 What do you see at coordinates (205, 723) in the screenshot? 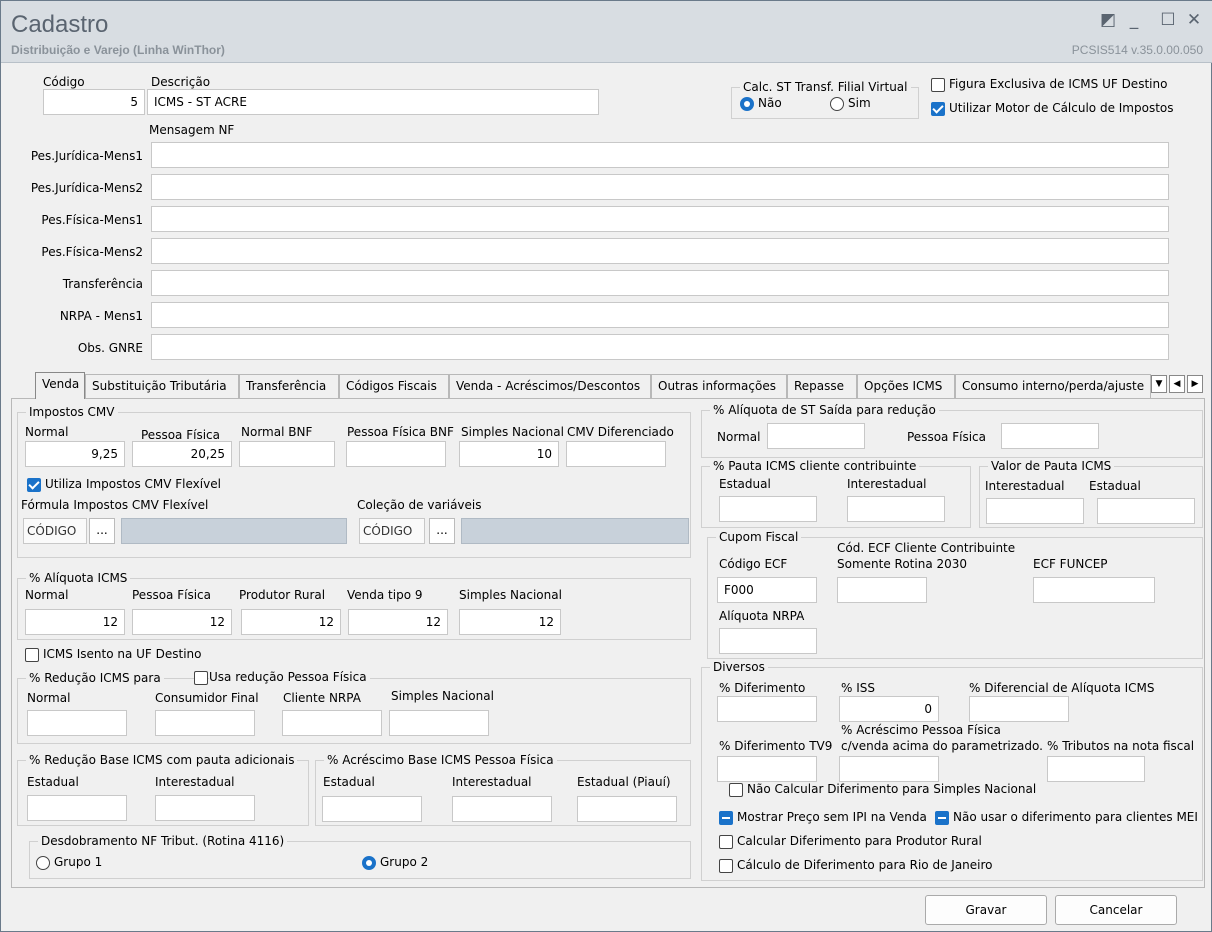
I see `red-consumidor-final-input` at bounding box center [205, 723].